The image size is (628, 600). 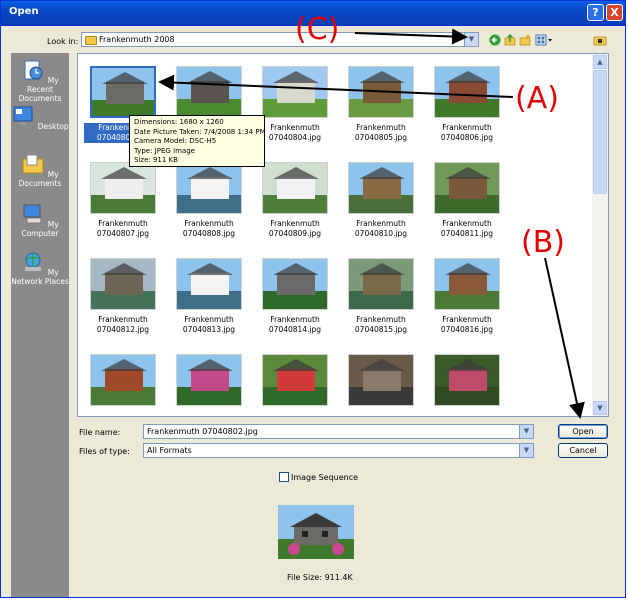 What do you see at coordinates (336, 86) in the screenshot?
I see `arrow-a` at bounding box center [336, 86].